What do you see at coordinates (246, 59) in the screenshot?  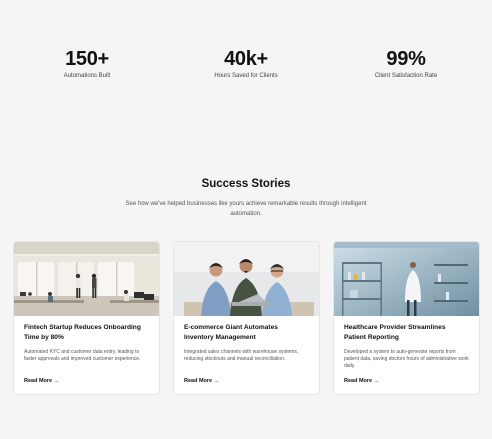 I see `stat-value: 40k+` at bounding box center [246, 59].